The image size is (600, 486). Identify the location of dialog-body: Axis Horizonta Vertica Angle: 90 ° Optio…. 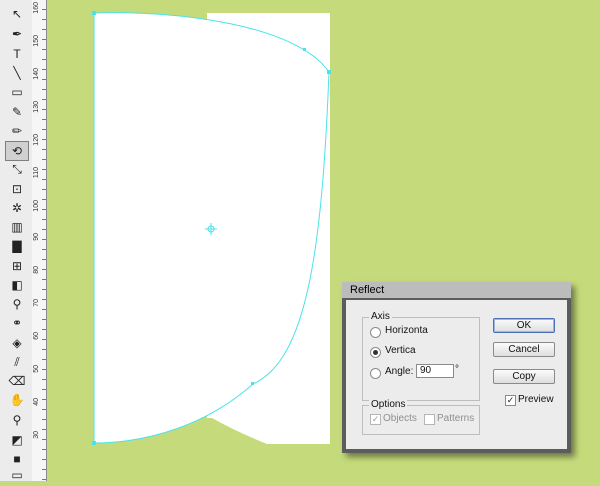
(456, 374).